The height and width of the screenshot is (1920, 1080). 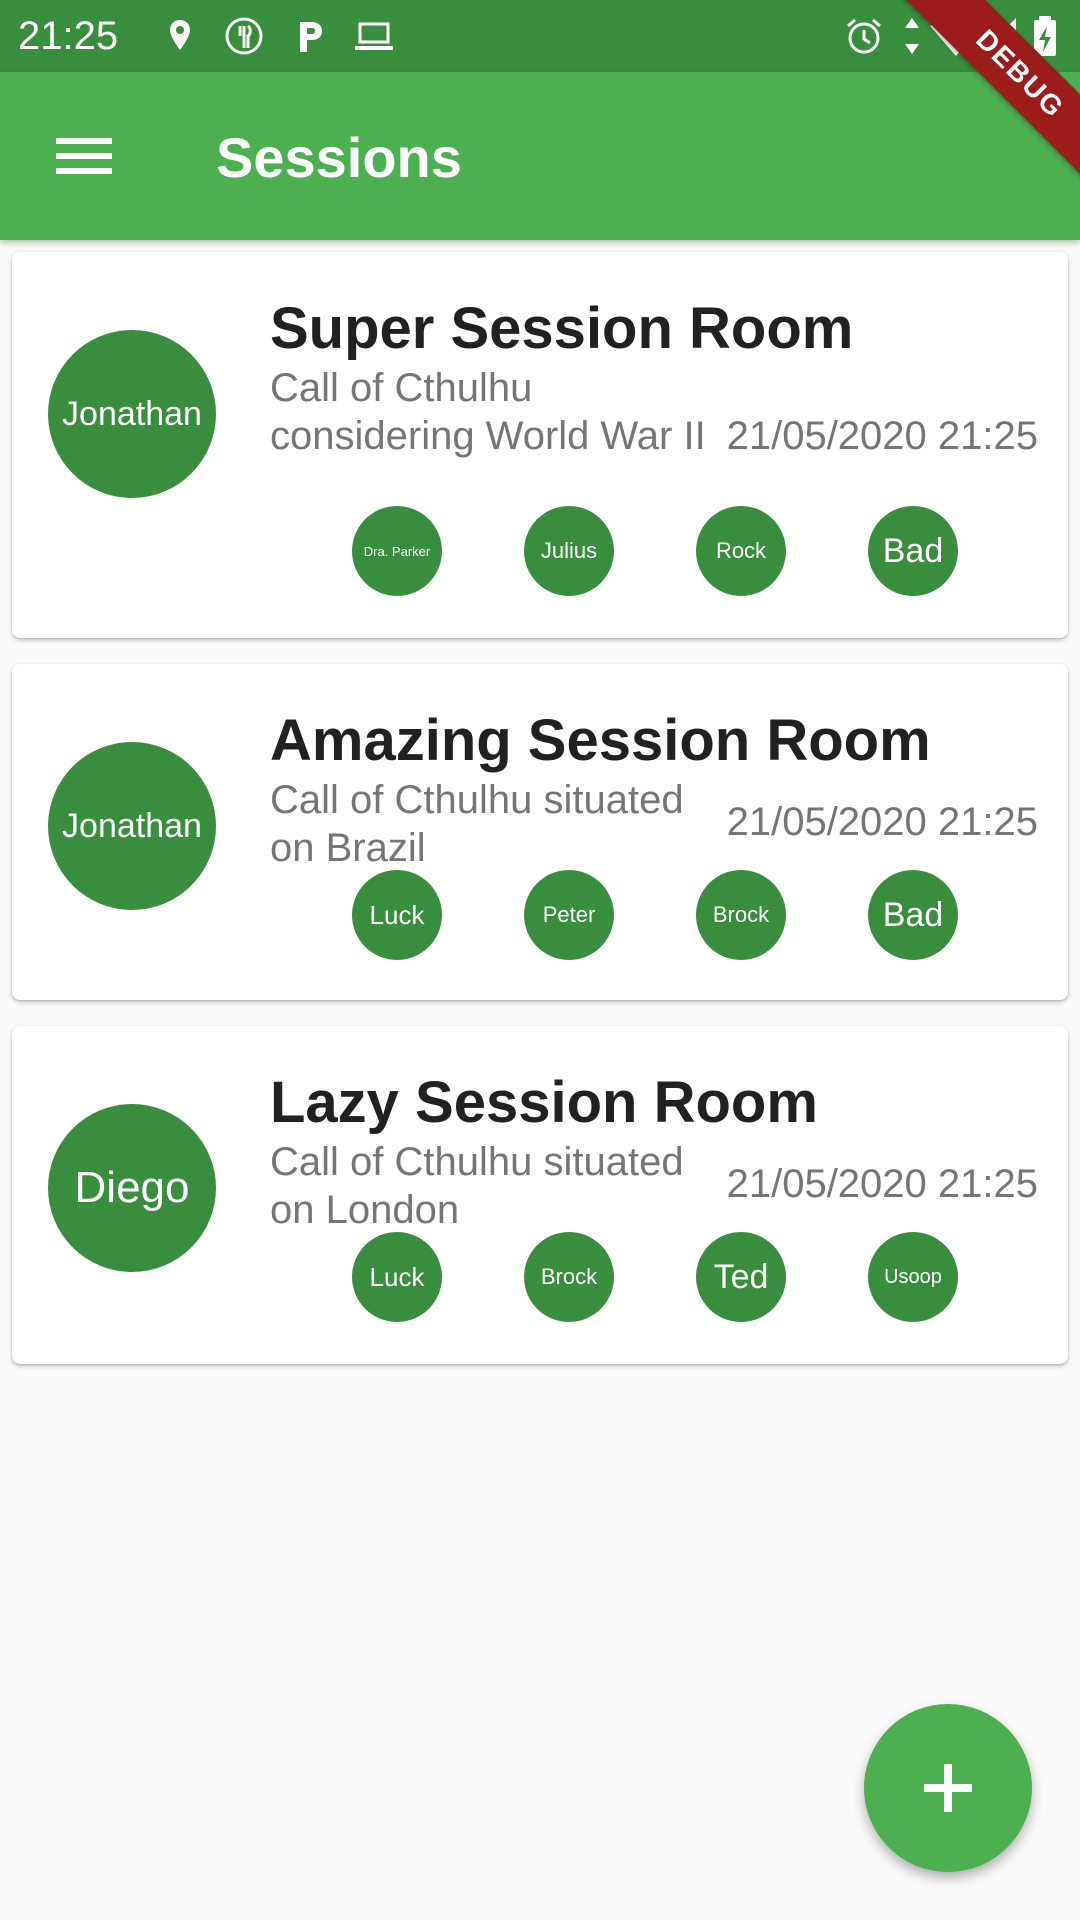 I want to click on menu-button, so click(x=84, y=156).